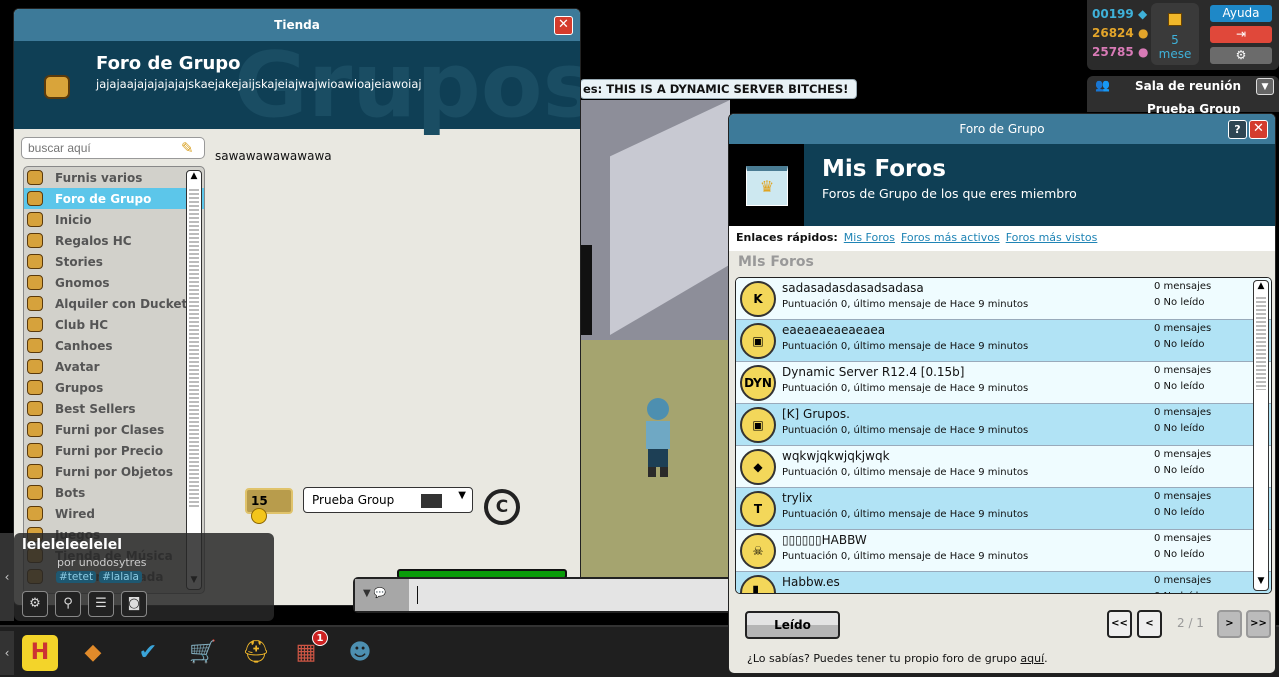  What do you see at coordinates (884, 169) in the screenshot?
I see `forum-page-title: Mis Foros` at bounding box center [884, 169].